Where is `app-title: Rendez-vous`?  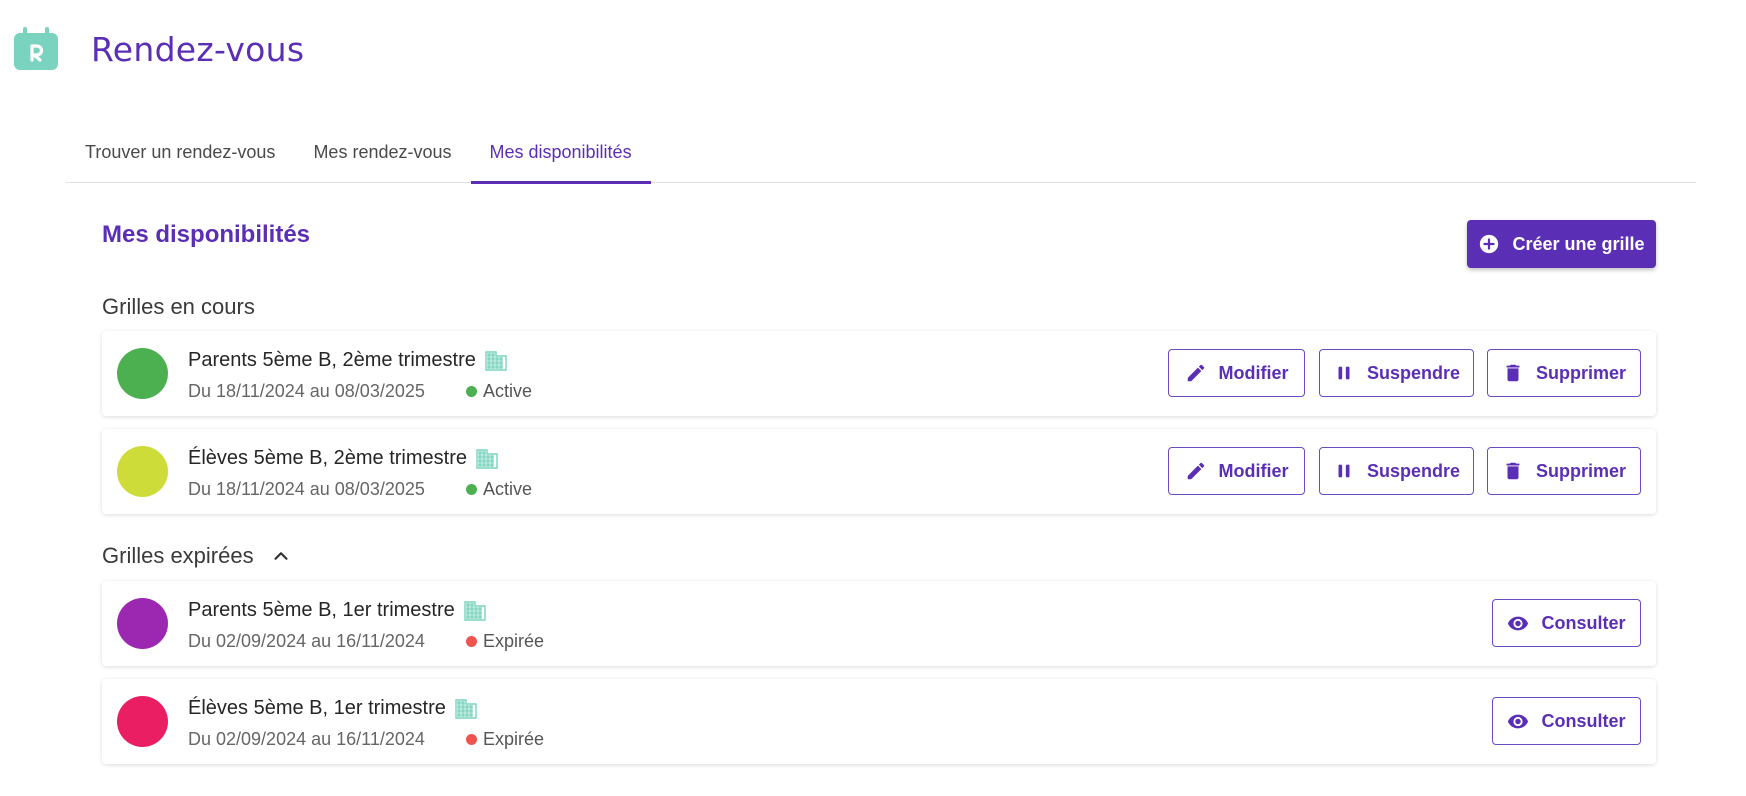
app-title: Rendez-vous is located at coordinates (198, 49).